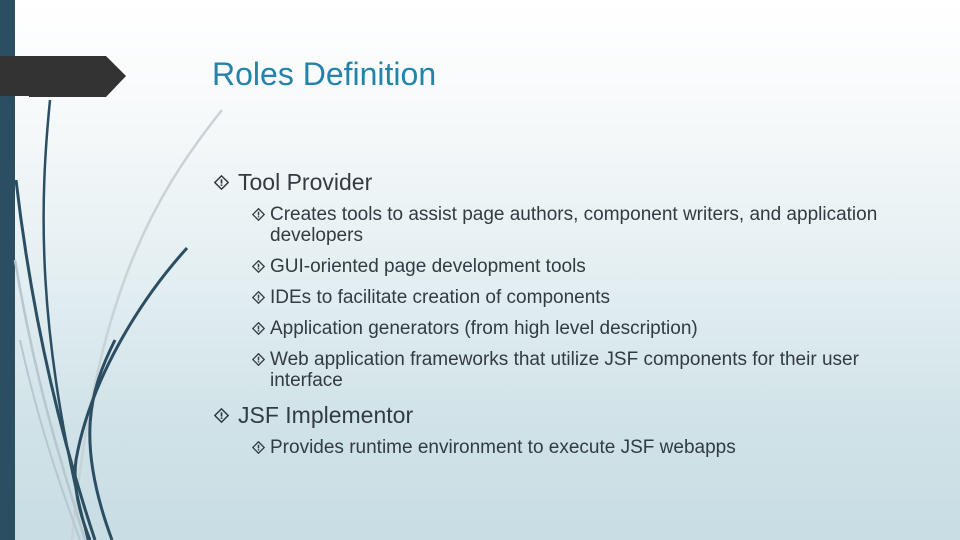 The width and height of the screenshot is (960, 540). What do you see at coordinates (326, 415) in the screenshot?
I see `section-heading: JSF Implementor` at bounding box center [326, 415].